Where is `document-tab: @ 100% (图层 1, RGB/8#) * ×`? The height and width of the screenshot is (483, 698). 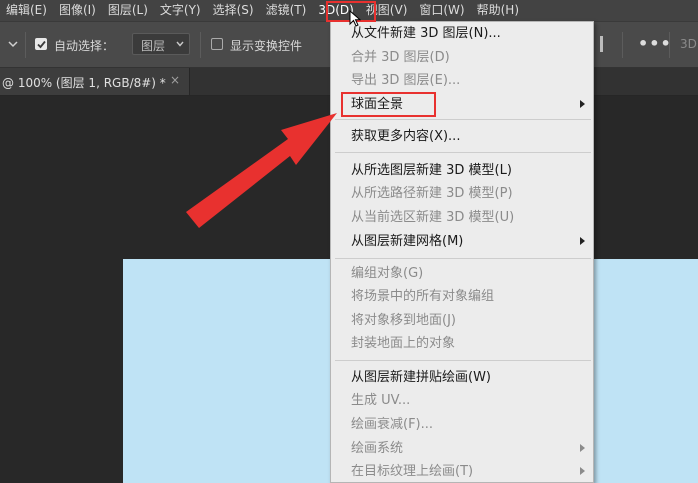 document-tab: @ 100% (图层 1, RGB/8#) * × is located at coordinates (95, 81).